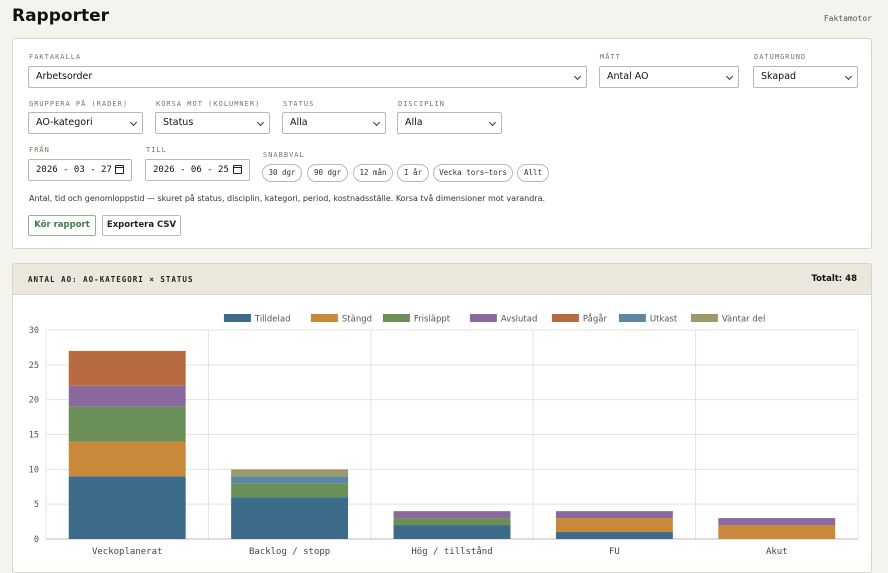 The height and width of the screenshot is (573, 888). What do you see at coordinates (61, 16) in the screenshot?
I see `page-title: Rapporter` at bounding box center [61, 16].